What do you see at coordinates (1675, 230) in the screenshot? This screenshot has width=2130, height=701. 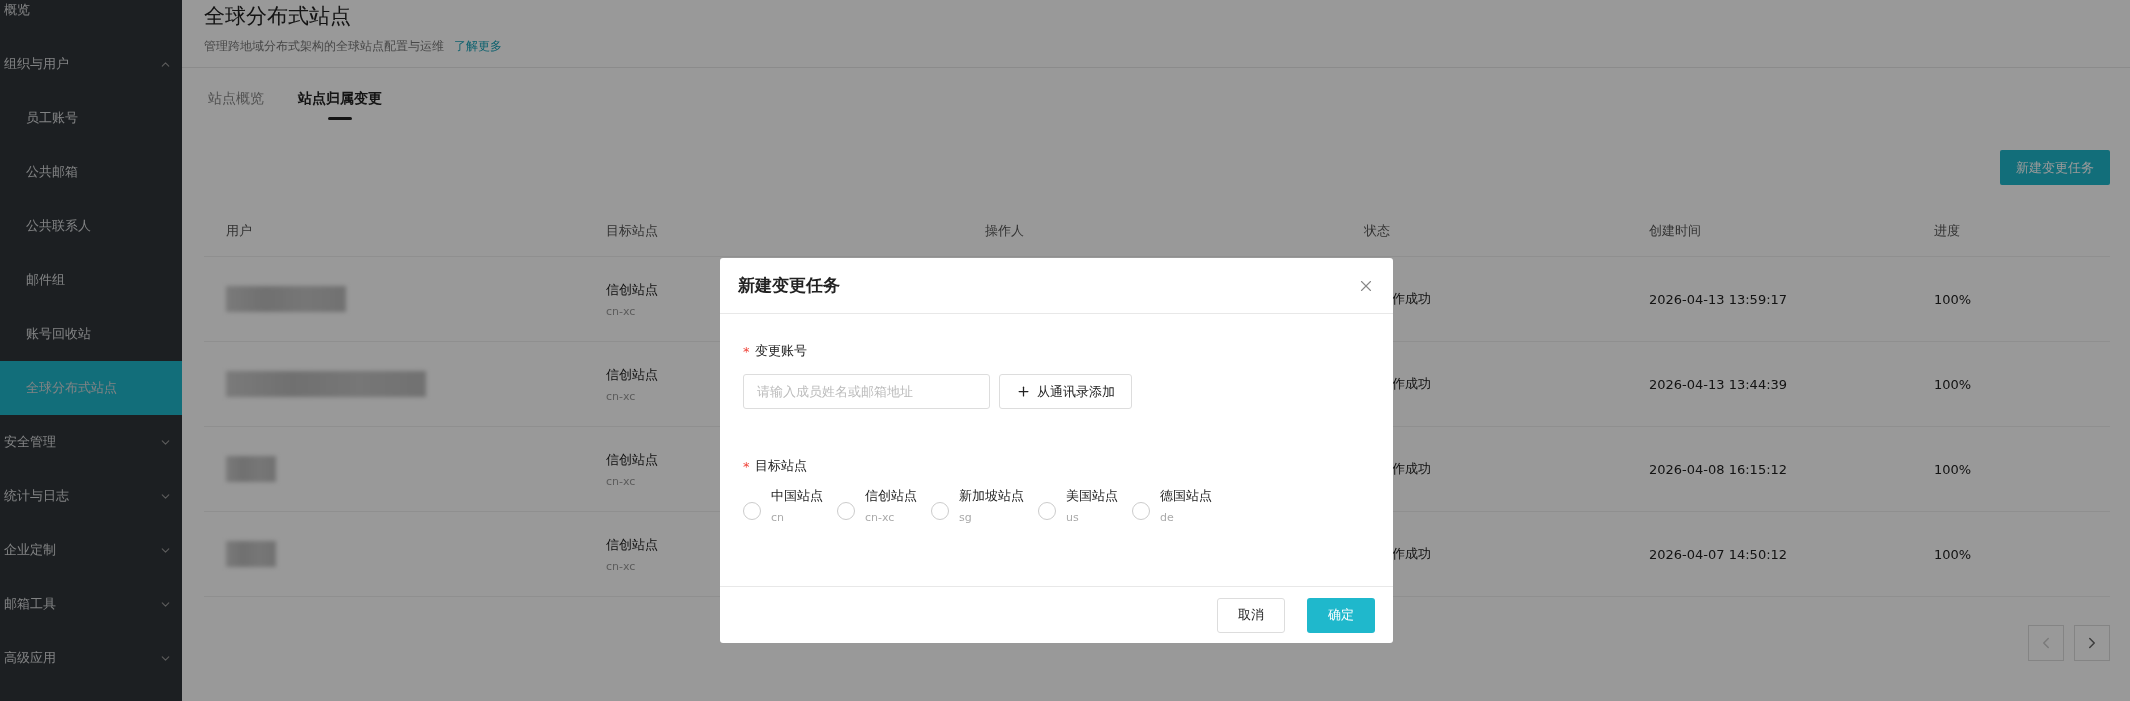 I see `column-header: 创建时间` at bounding box center [1675, 230].